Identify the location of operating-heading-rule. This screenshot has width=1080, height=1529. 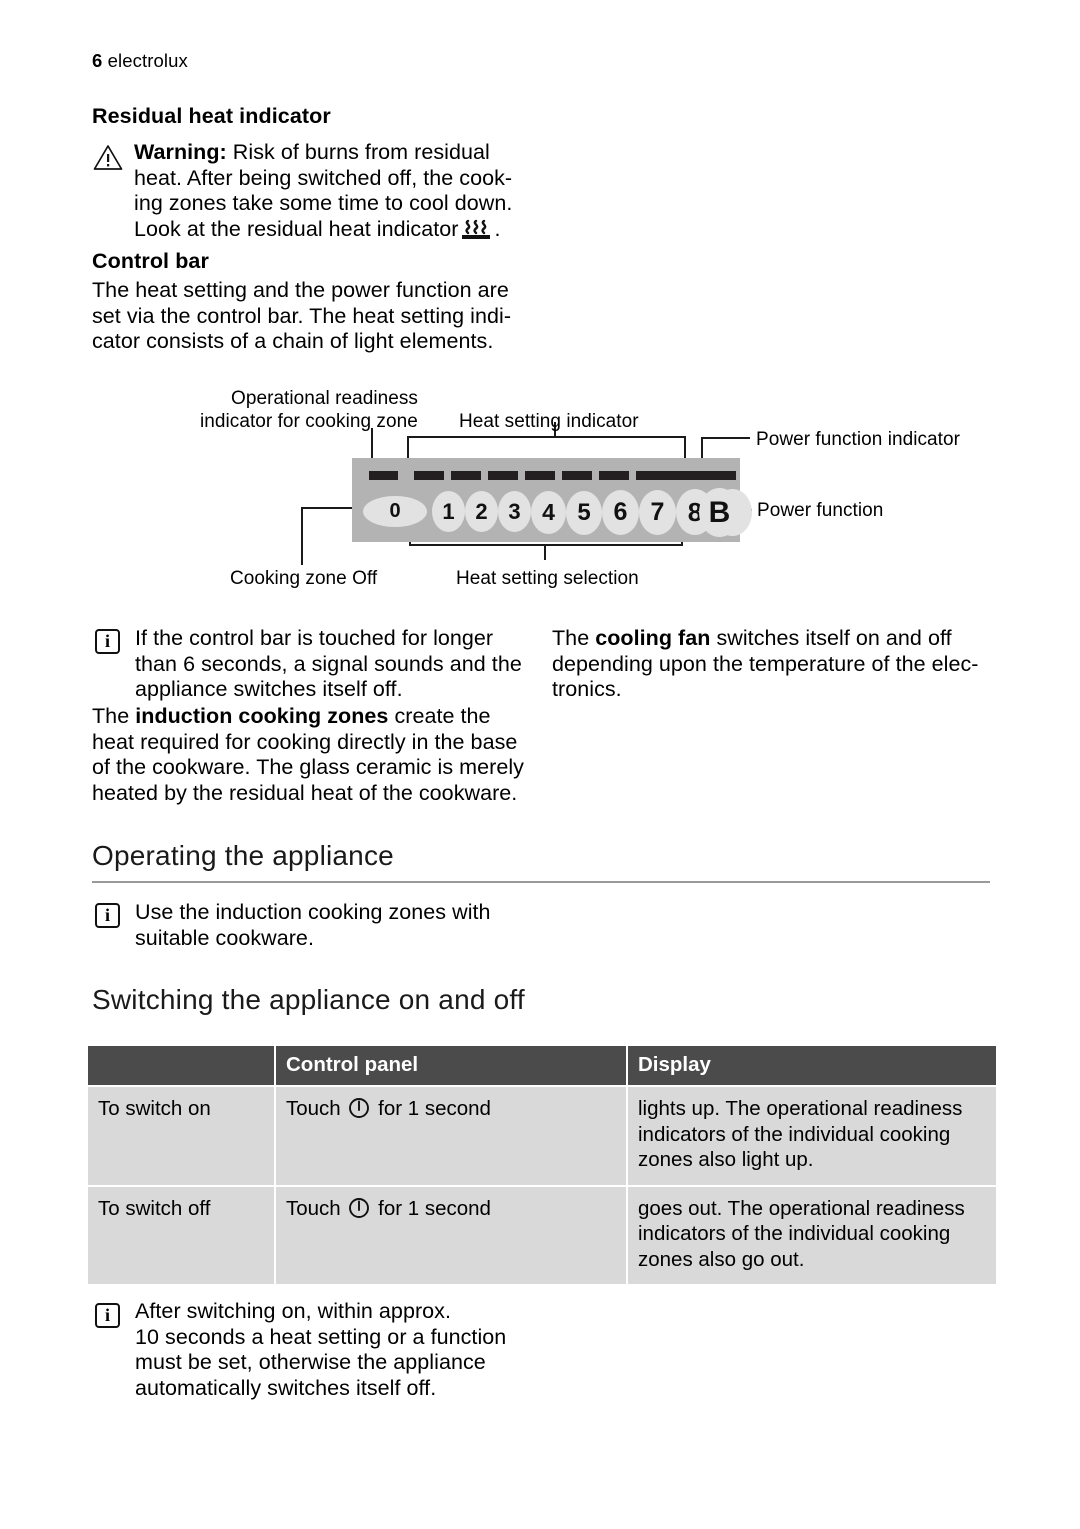
(541, 882).